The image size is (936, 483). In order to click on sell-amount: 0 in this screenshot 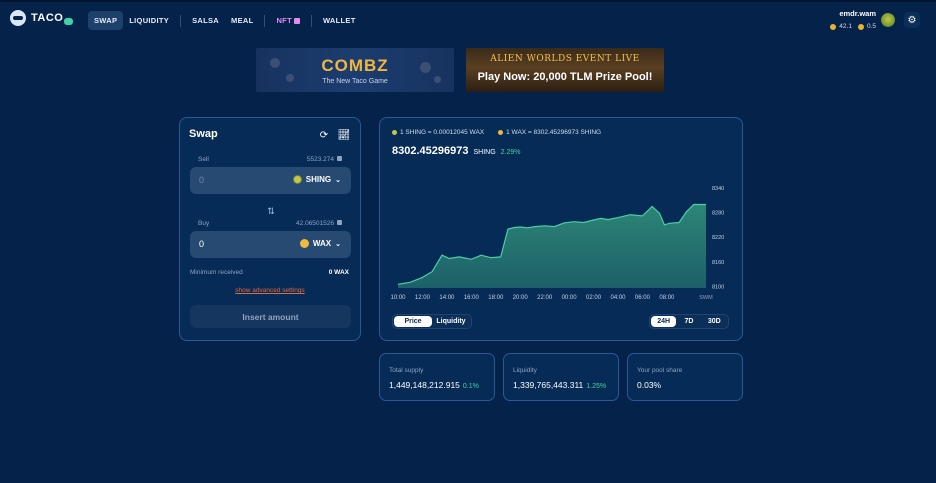, I will do `click(201, 180)`.